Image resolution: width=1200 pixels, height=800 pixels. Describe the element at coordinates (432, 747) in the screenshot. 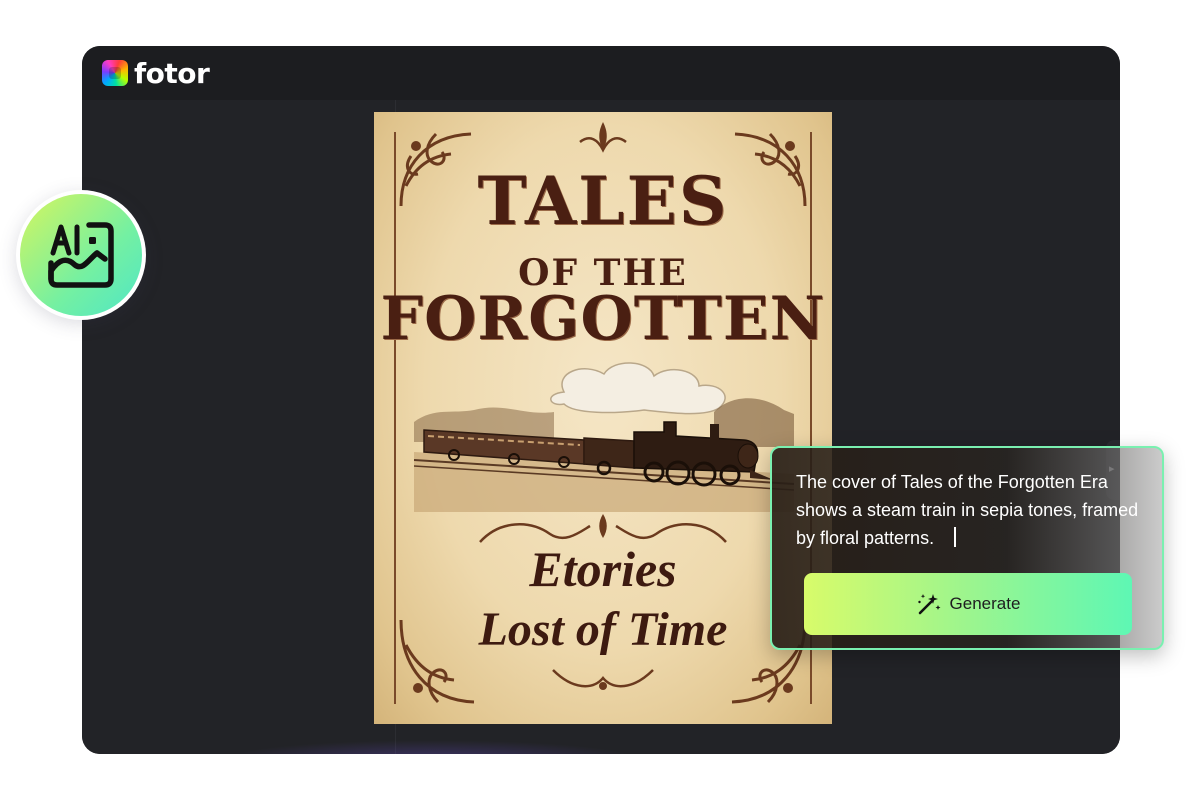

I see `background-glow` at that location.